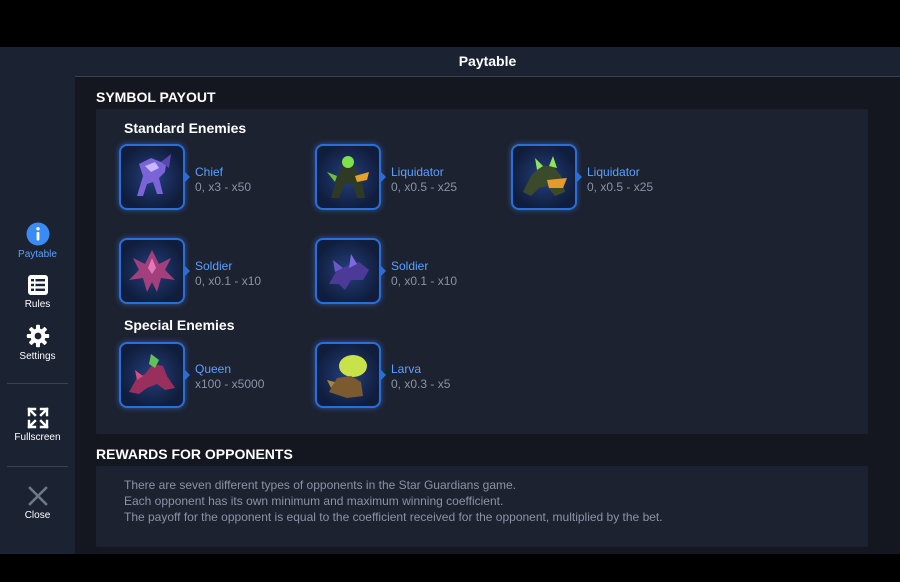 This screenshot has width=900, height=582. What do you see at coordinates (37, 234) in the screenshot?
I see `info-icon` at bounding box center [37, 234].